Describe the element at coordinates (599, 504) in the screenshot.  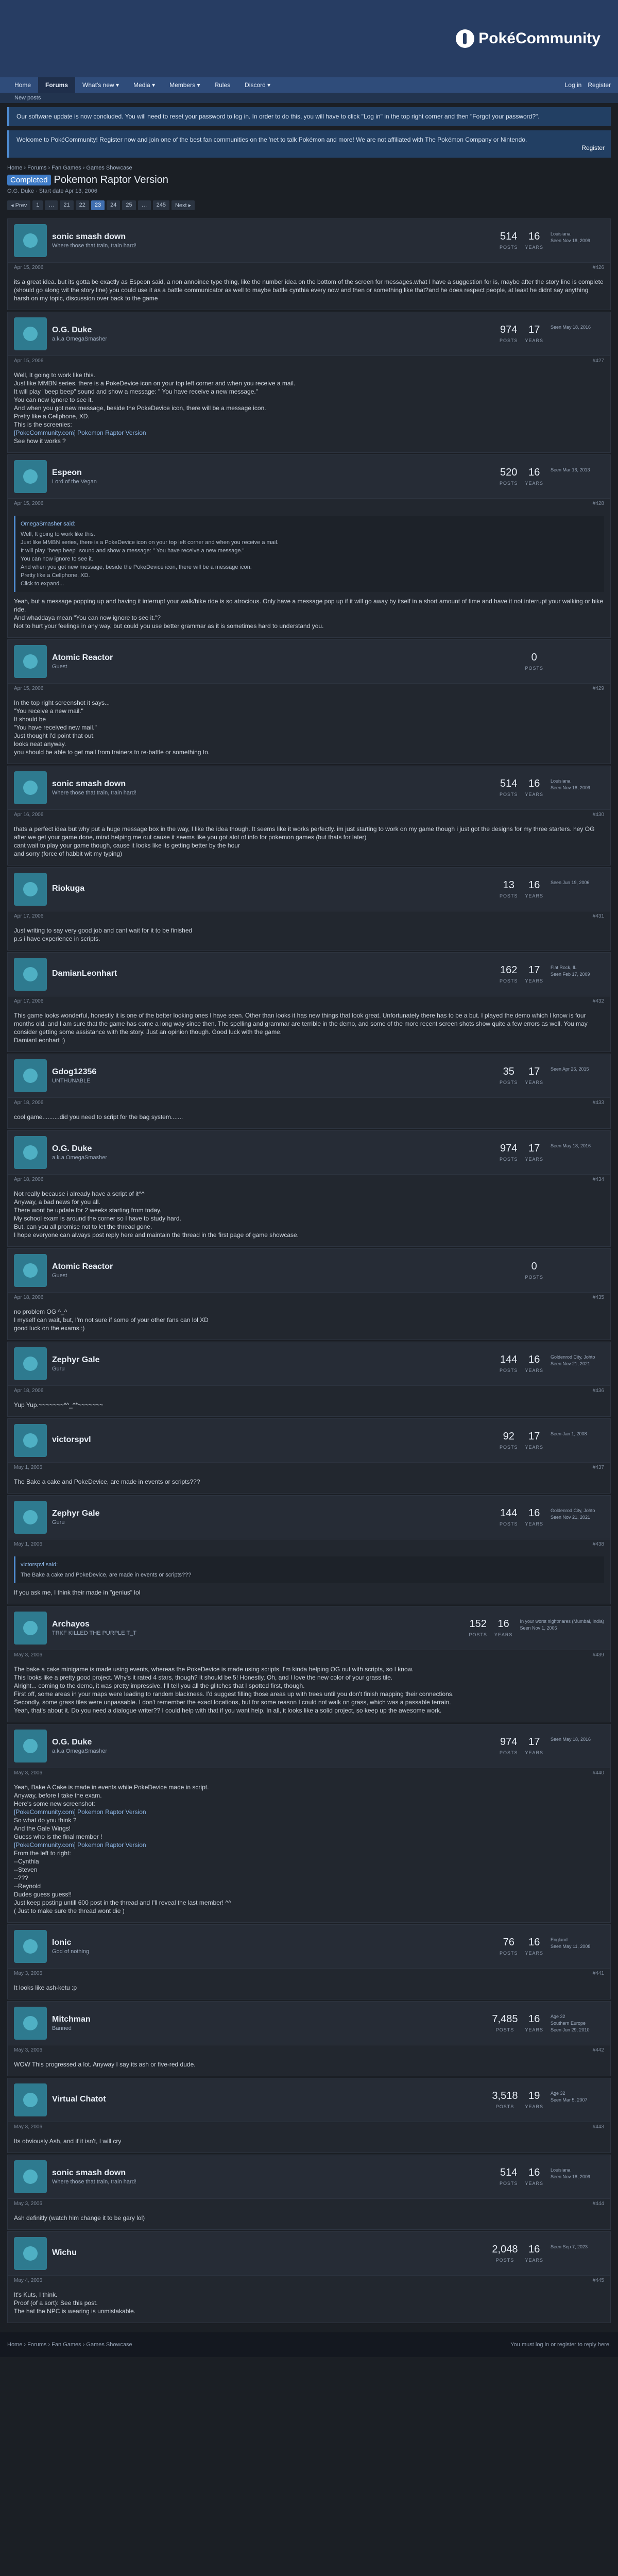
I see `post-number: #428` at that location.